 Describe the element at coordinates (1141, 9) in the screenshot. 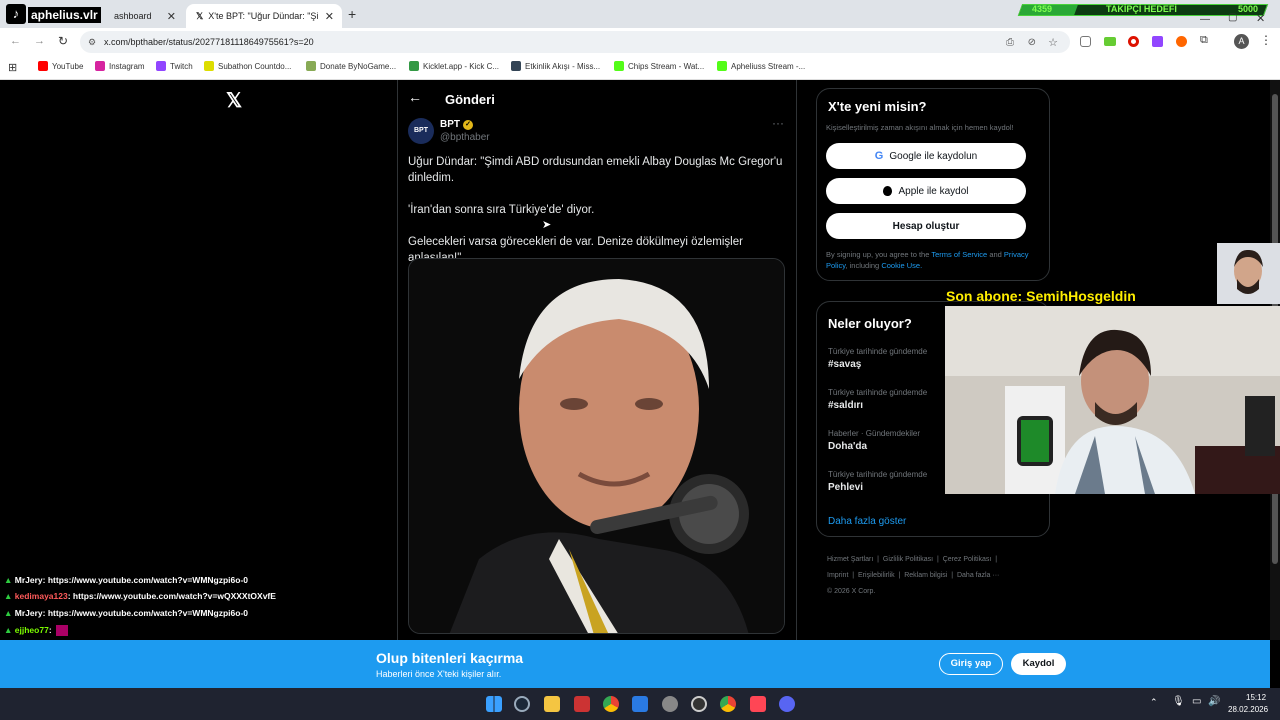

I see `follow-goal-label: TAKİPÇİ HEDEFİ` at that location.